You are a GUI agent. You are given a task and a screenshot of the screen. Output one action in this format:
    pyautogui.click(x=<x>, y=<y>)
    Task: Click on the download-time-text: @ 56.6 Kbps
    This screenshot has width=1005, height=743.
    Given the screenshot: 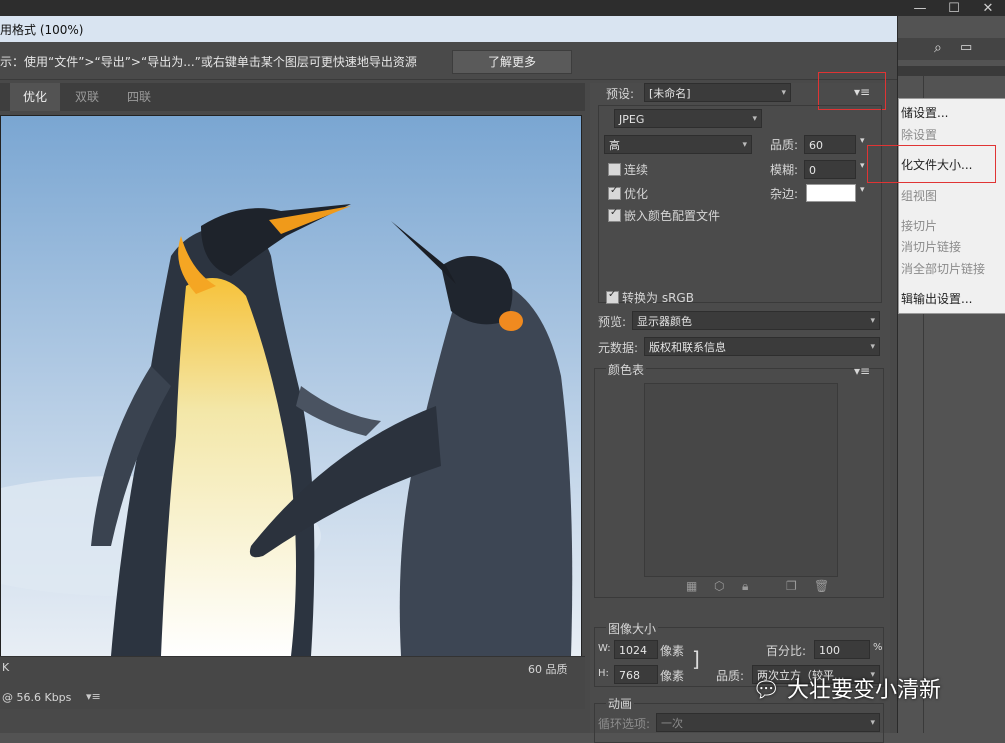 What is the action you would take?
    pyautogui.click(x=37, y=697)
    